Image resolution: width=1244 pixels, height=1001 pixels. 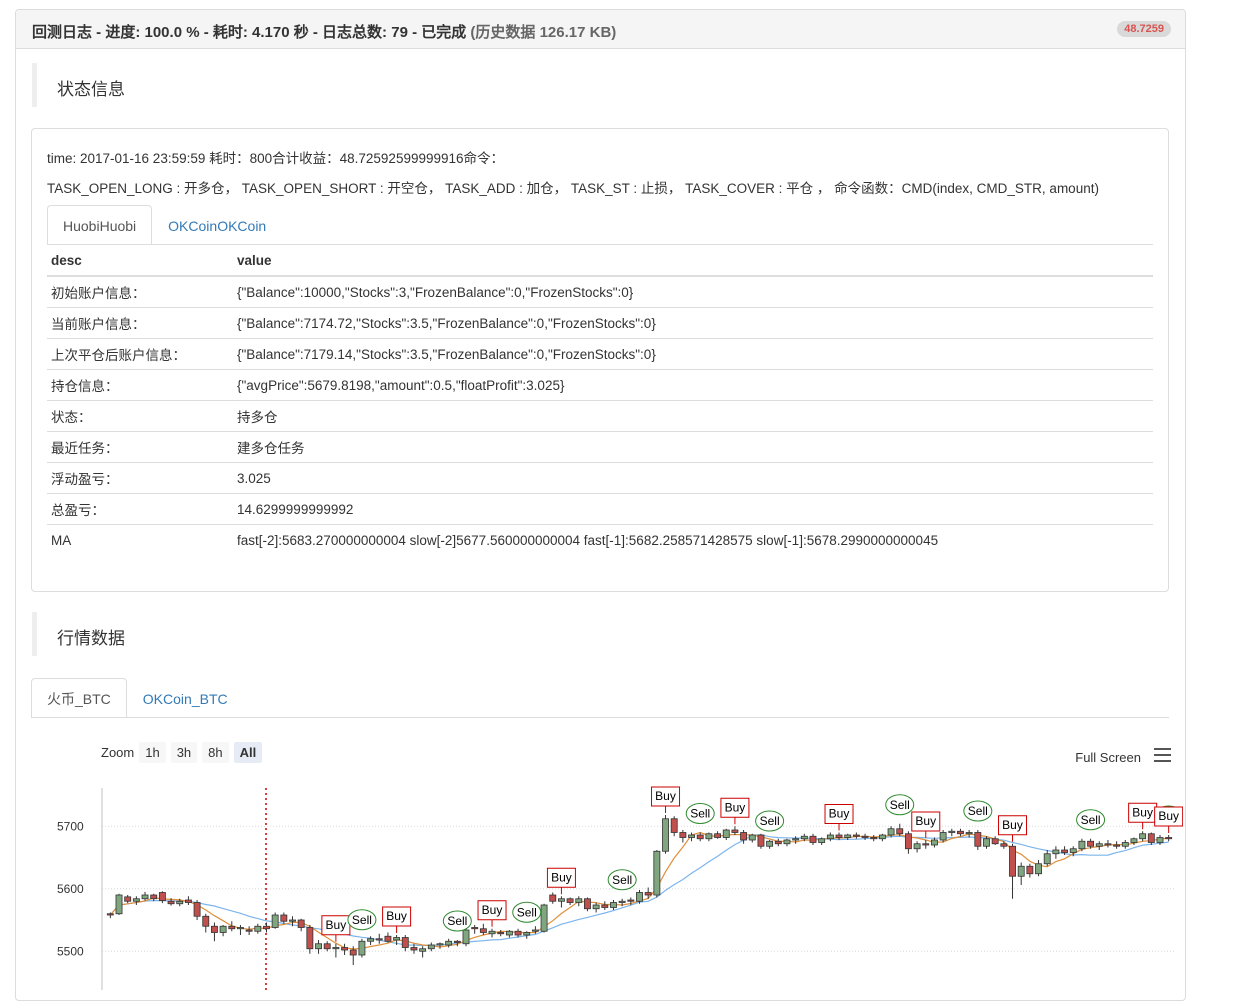 What do you see at coordinates (79, 698) in the screenshot?
I see `tab-huobi-btc: 火币_BTC` at bounding box center [79, 698].